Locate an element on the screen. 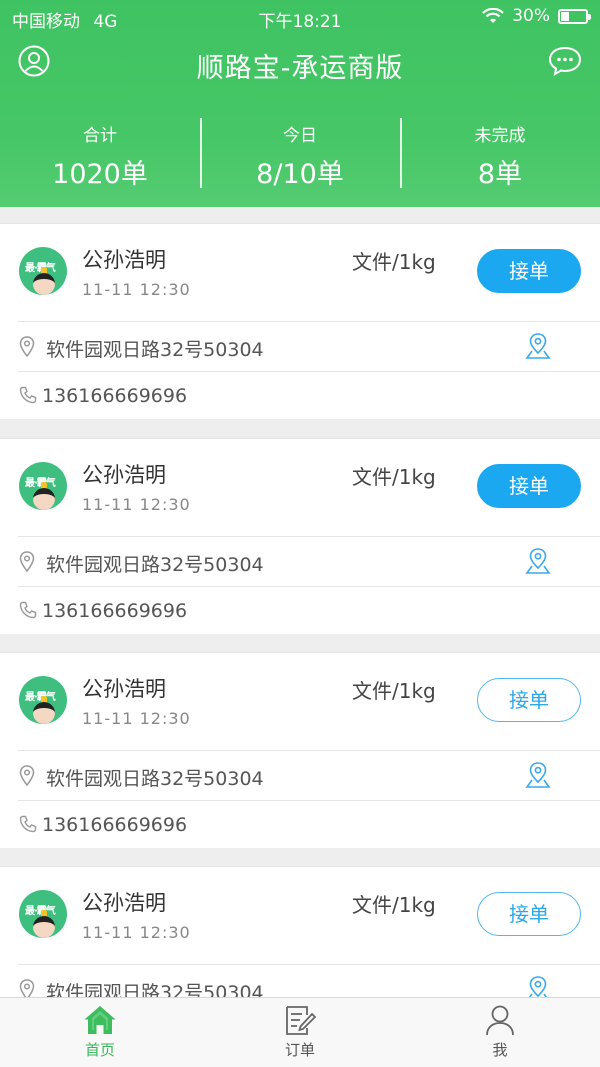  tab-bar: 首页 订单 我 is located at coordinates (300, 1032).